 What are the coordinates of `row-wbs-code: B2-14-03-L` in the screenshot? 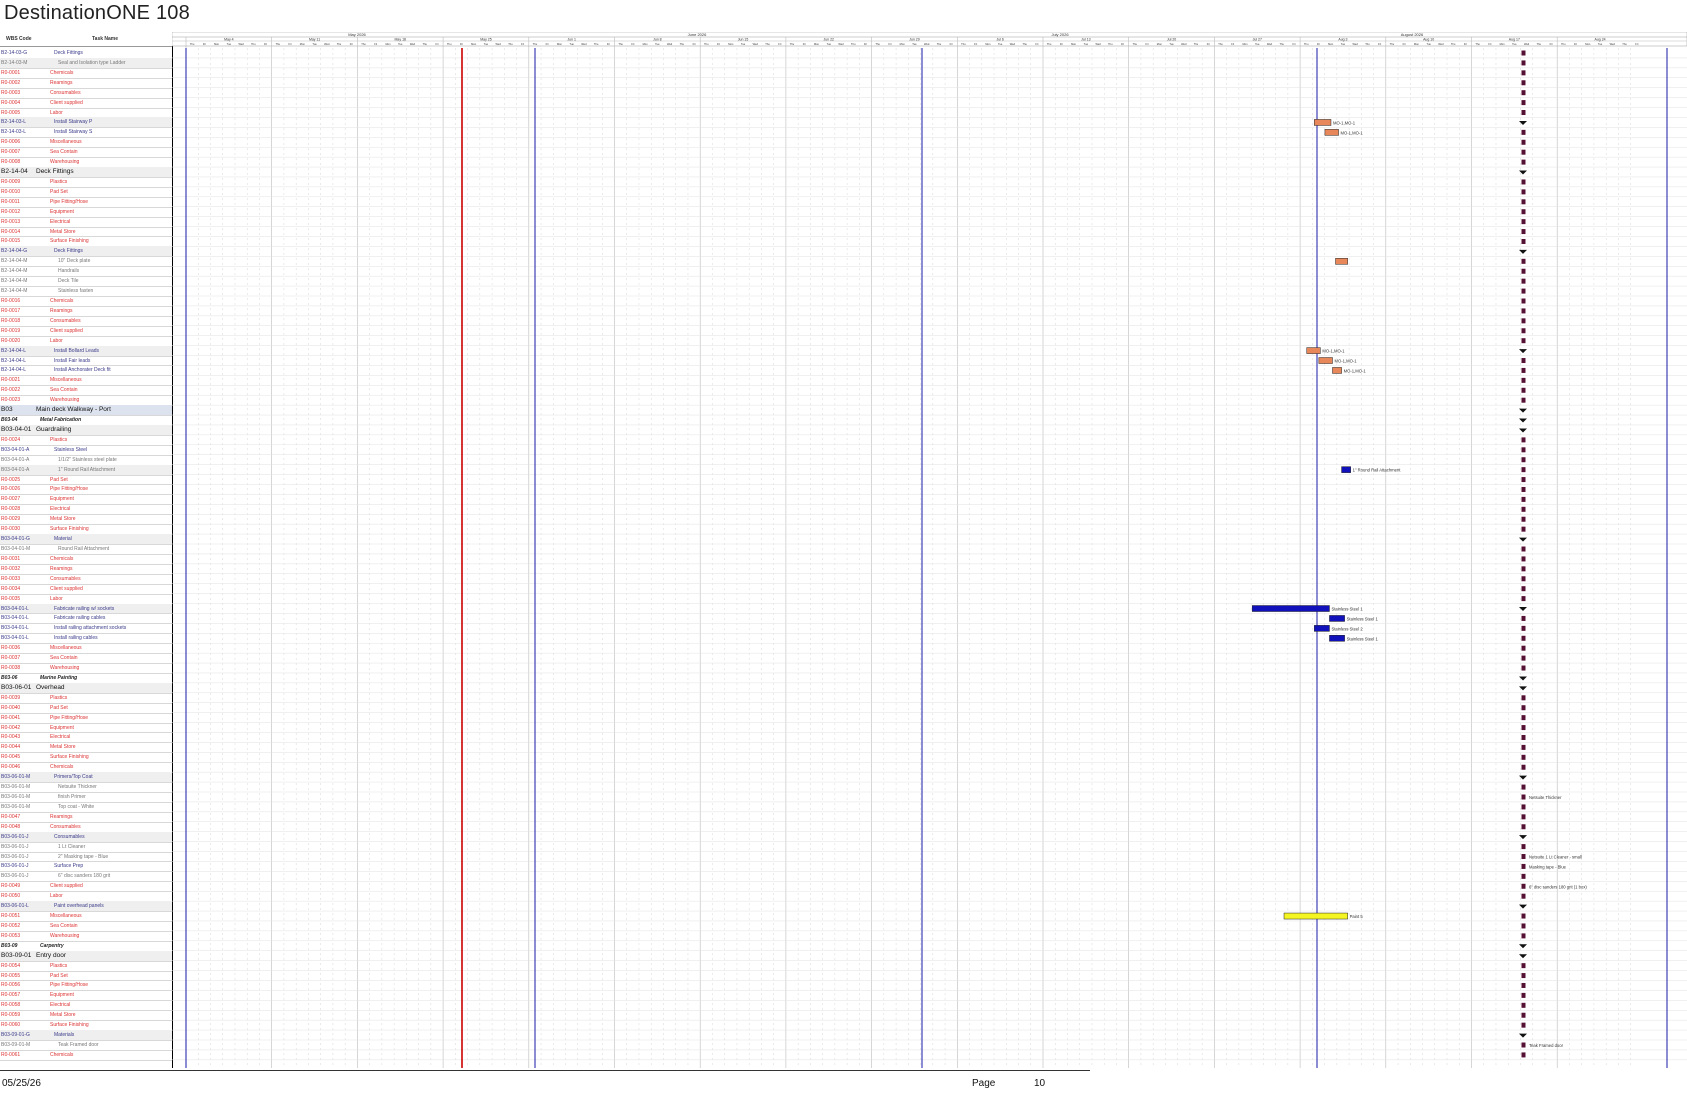 It's located at (14, 122).